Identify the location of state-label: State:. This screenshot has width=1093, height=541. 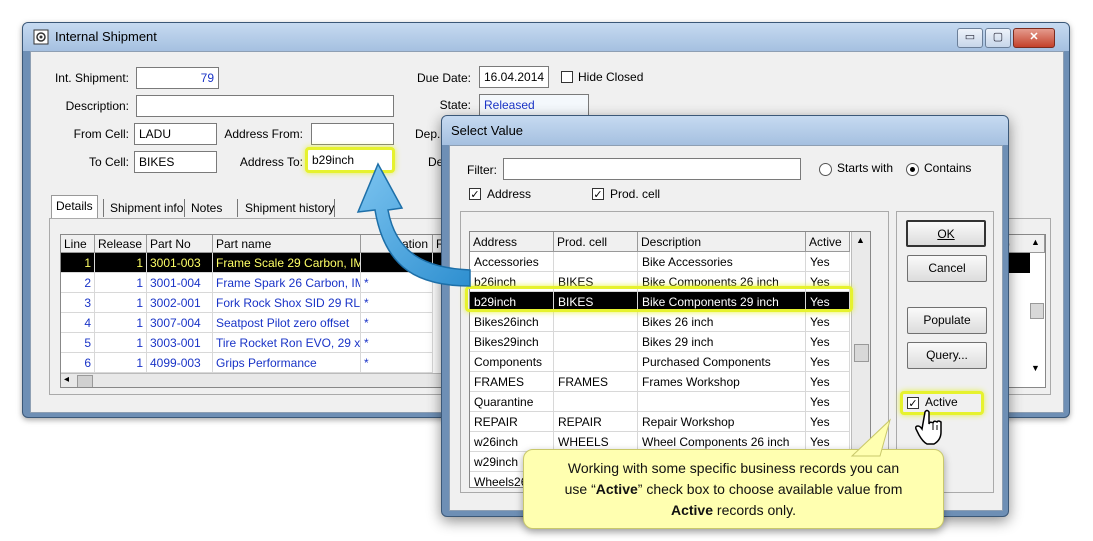
(455, 105).